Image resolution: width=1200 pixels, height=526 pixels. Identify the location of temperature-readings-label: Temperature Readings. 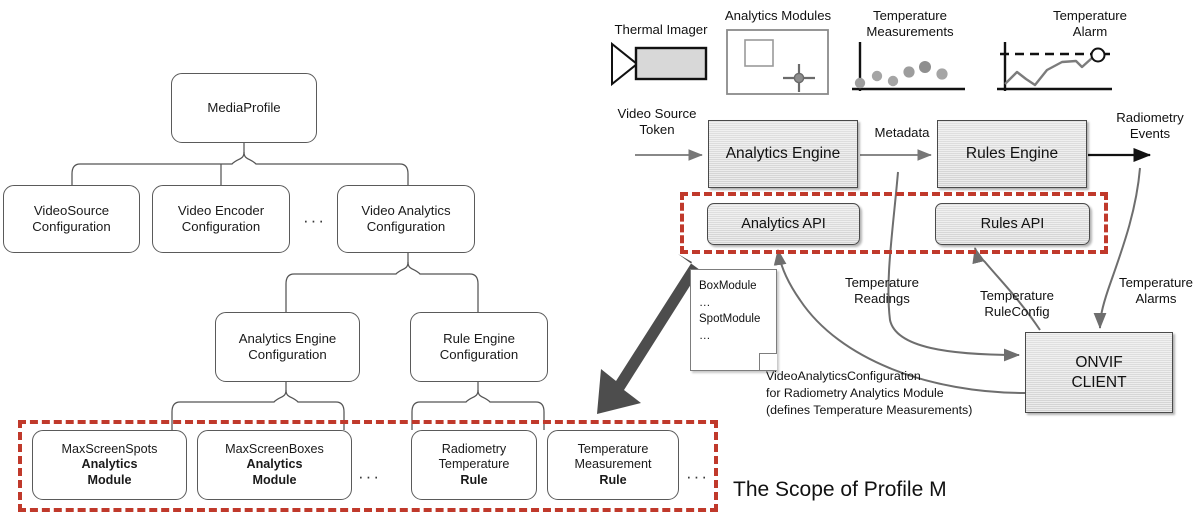
(882, 290).